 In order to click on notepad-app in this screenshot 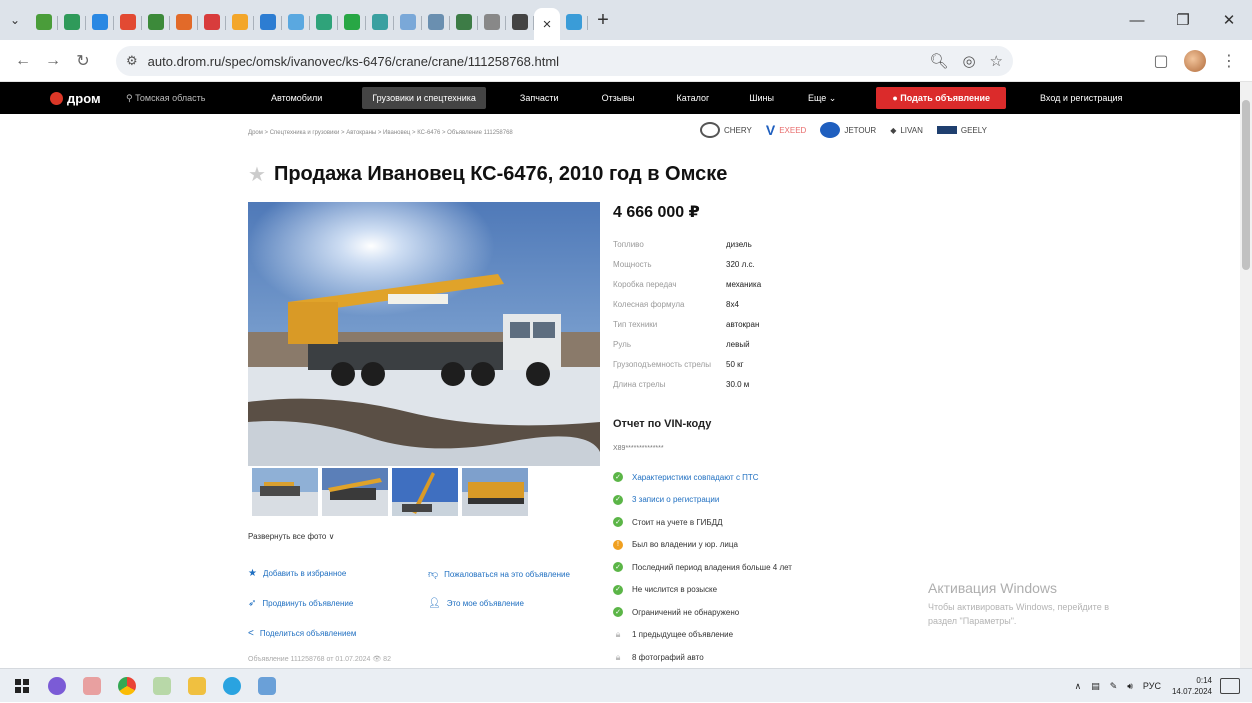, I will do `click(267, 686)`.